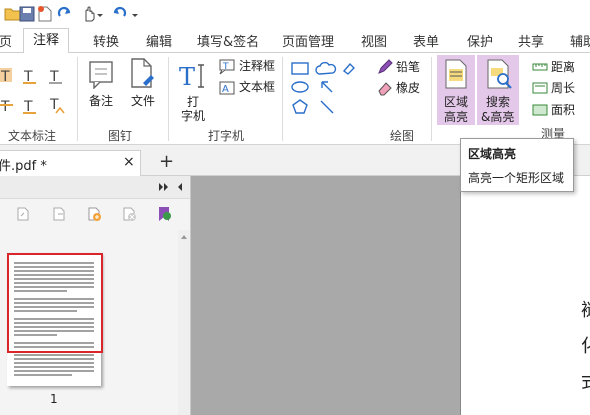 This screenshot has height=415, width=590. I want to click on highlight-text-icon: T, so click(6, 76).